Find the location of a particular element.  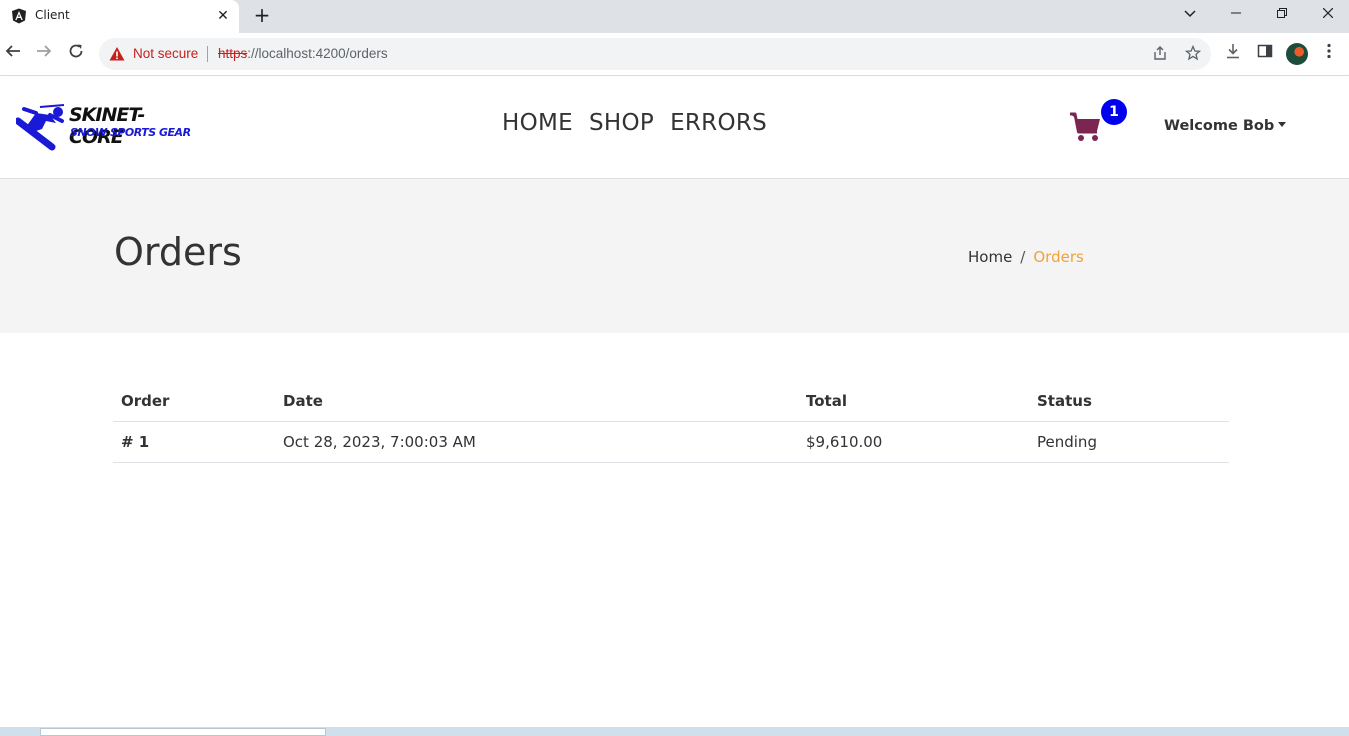

tab-title: Client is located at coordinates (52, 15).